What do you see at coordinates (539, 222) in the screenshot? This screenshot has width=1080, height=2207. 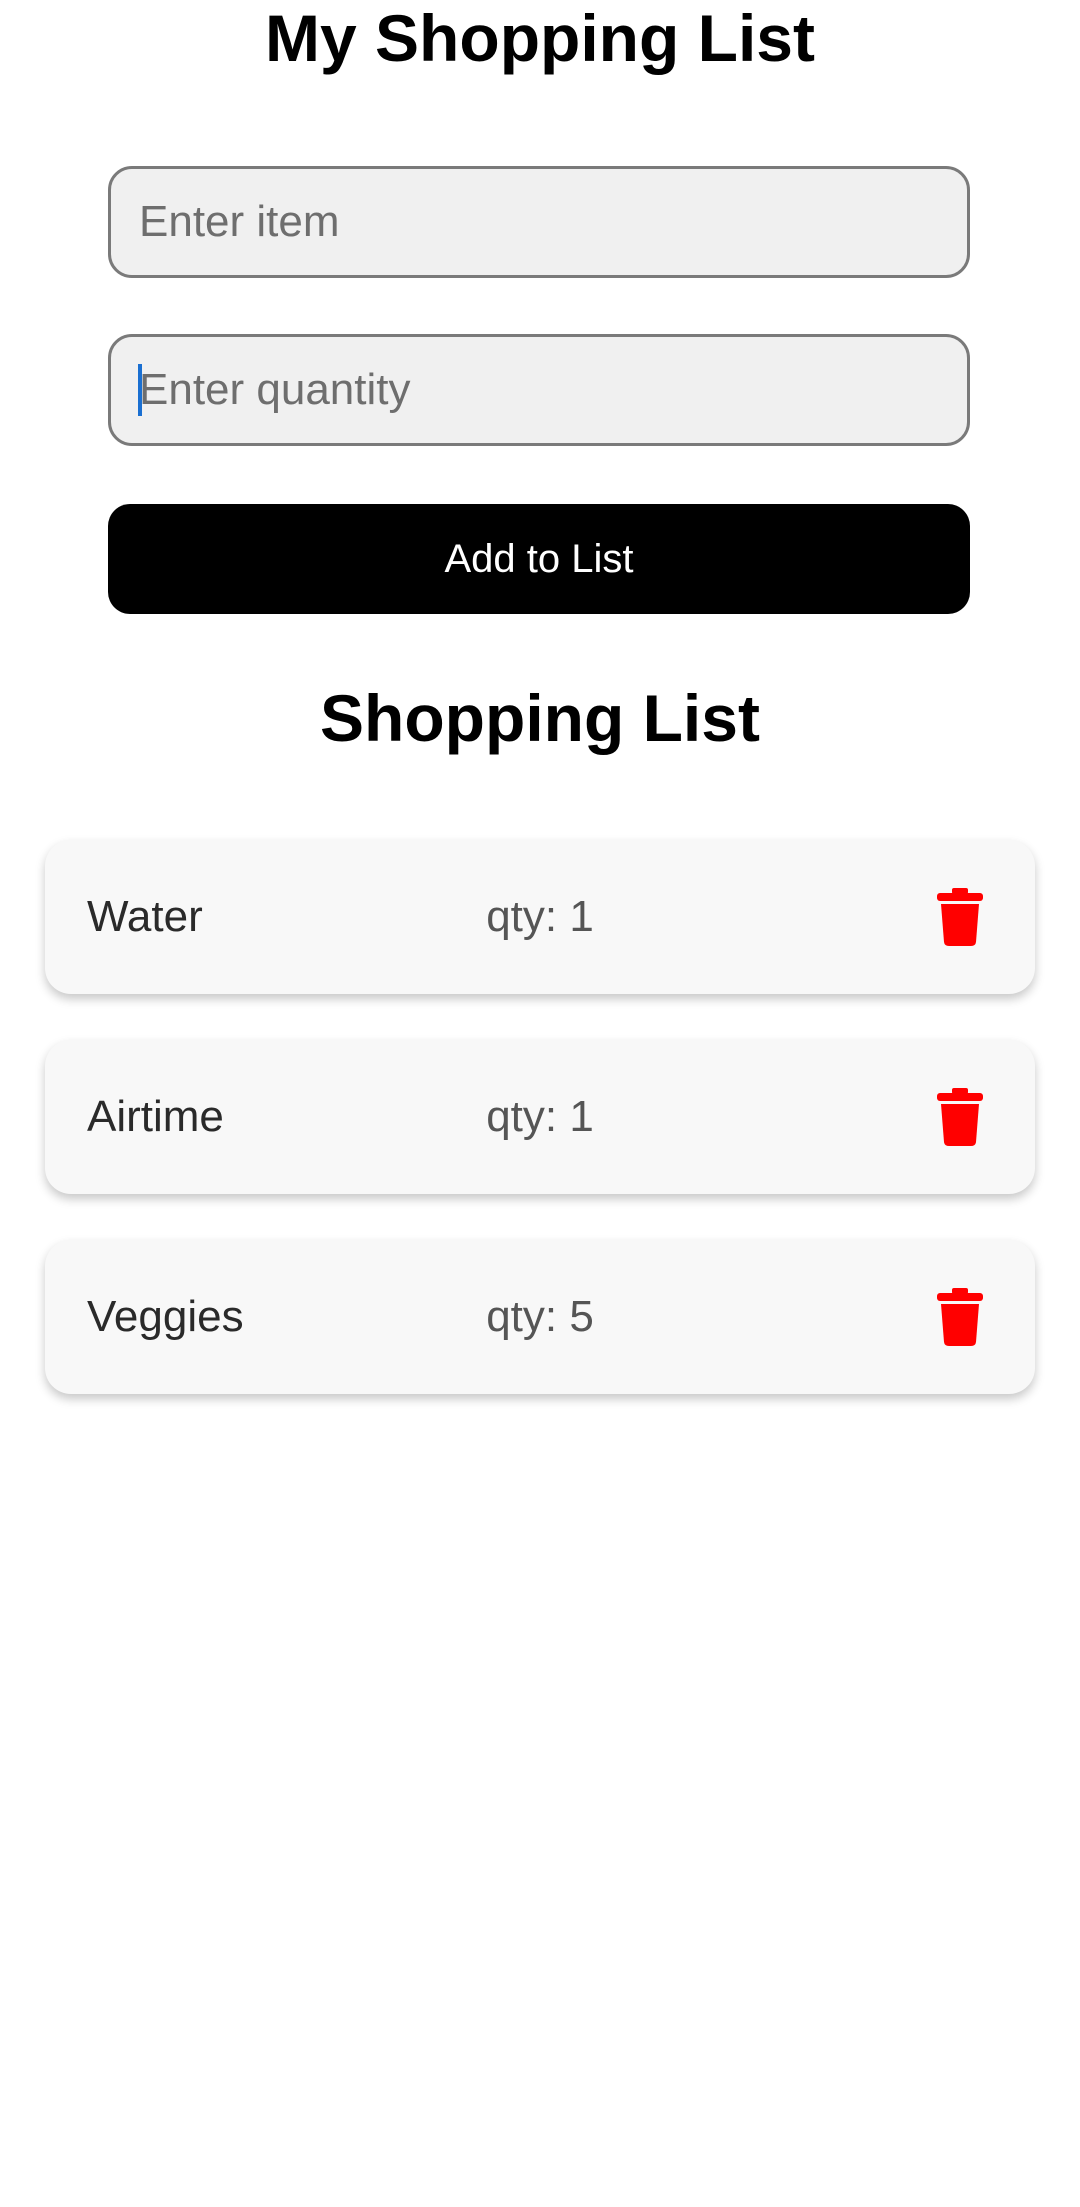 I see `item-input` at bounding box center [539, 222].